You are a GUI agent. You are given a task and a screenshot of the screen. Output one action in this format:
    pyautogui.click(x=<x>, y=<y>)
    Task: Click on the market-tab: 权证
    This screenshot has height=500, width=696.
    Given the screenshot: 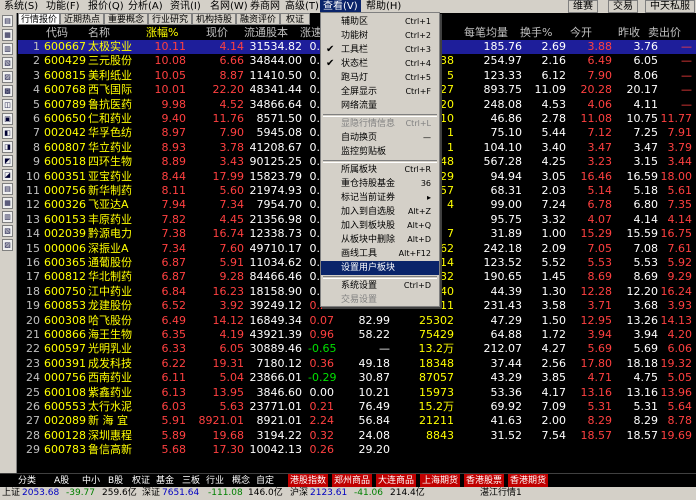 What is the action you would take?
    pyautogui.click(x=141, y=481)
    